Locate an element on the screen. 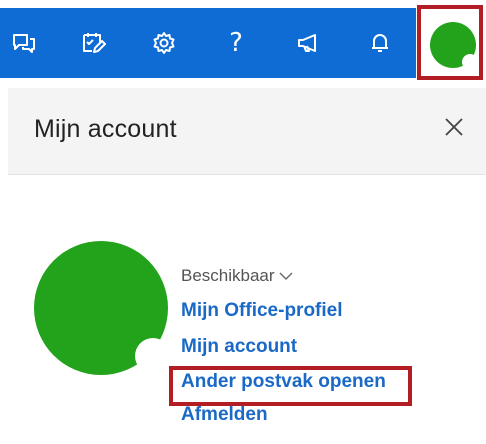  help-glyph: ? is located at coordinates (236, 43).